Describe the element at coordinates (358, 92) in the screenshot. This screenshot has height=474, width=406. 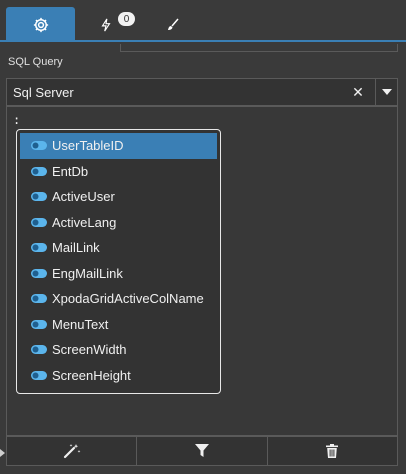
I see `clear-selection-button: ✕` at that location.